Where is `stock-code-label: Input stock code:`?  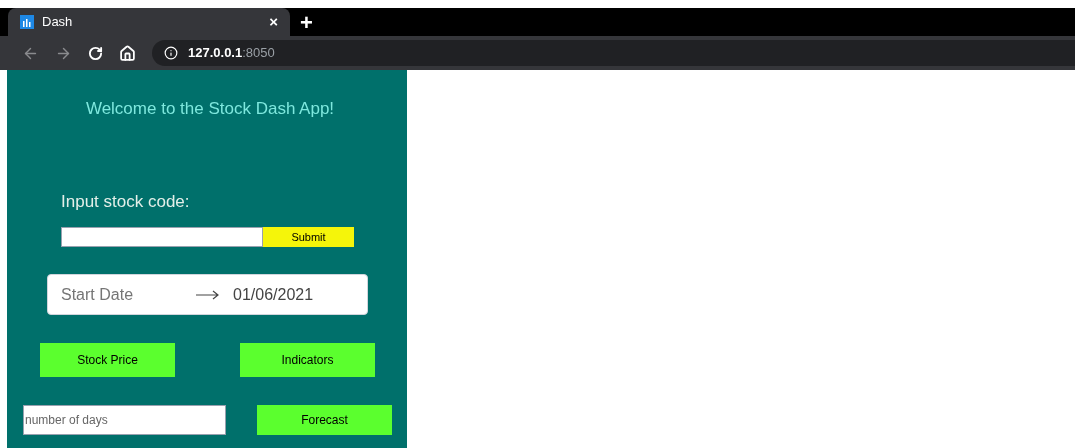 stock-code-label: Input stock code: is located at coordinates (126, 201).